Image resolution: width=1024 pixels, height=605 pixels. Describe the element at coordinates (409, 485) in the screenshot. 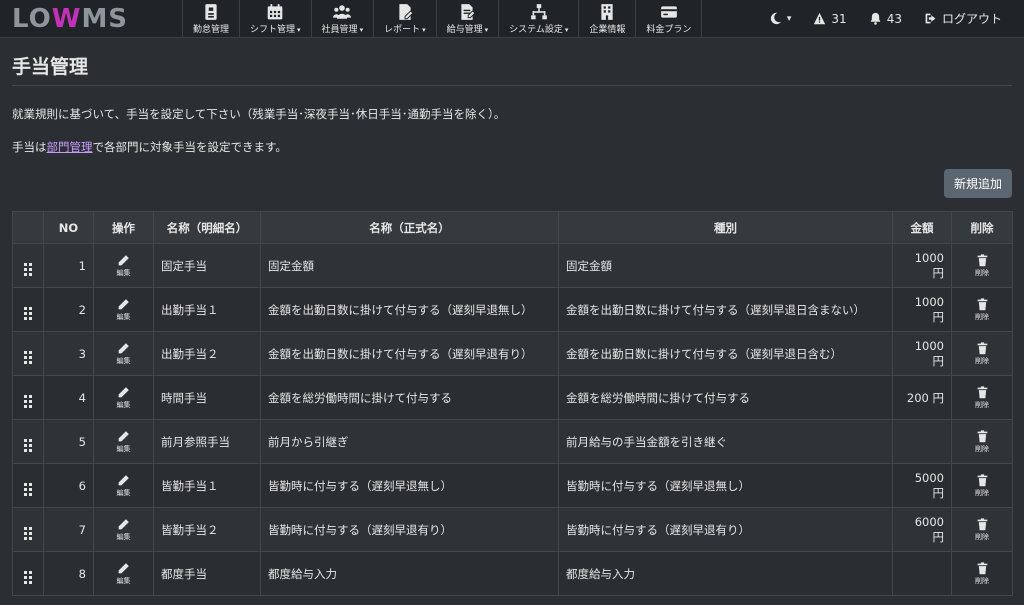

I see `cell-formal-name: 皆勤時に付与する（遅刻早退無し）` at that location.